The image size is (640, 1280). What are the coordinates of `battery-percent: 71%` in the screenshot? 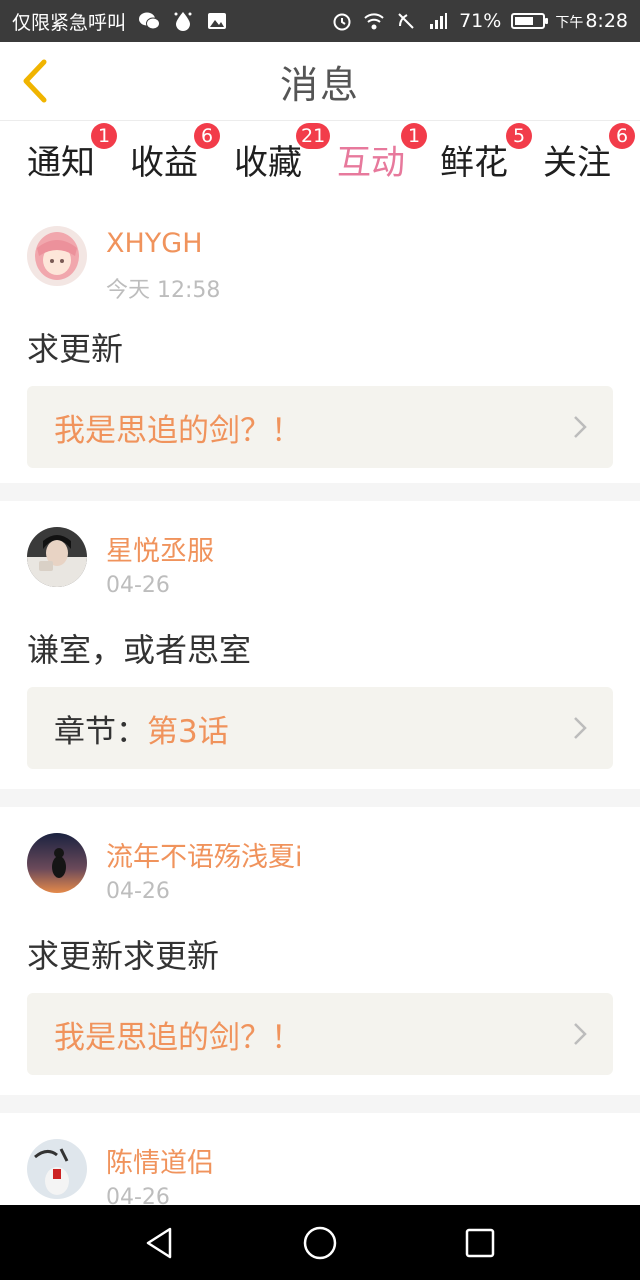 It's located at (480, 21).